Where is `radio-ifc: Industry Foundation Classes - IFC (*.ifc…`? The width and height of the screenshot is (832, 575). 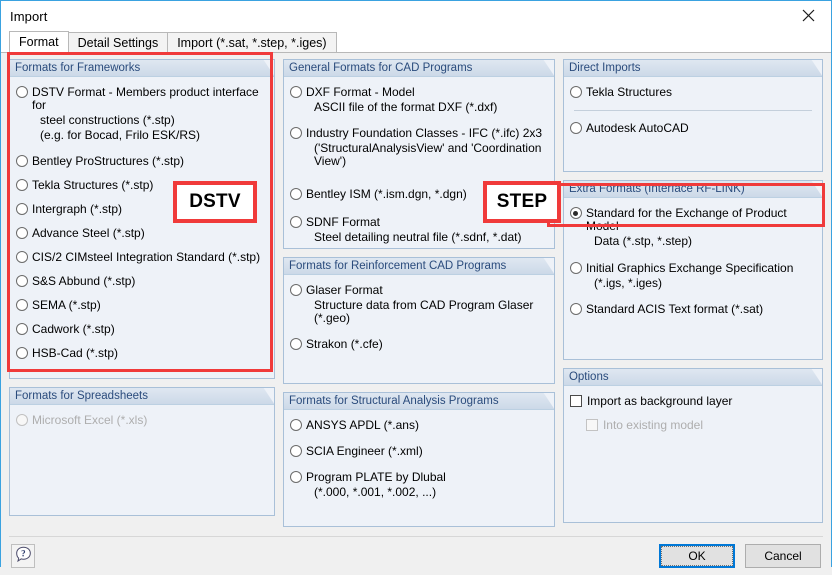 radio-ifc: Industry Foundation Classes - IFC (*.ifc… is located at coordinates (419, 147).